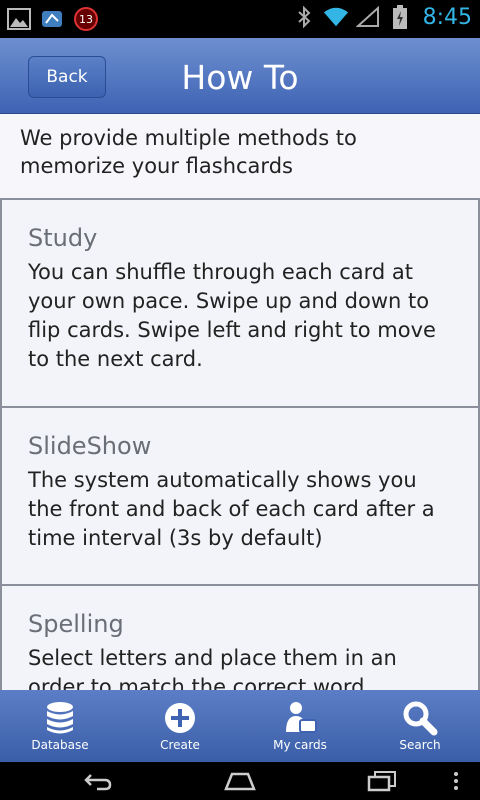  I want to click on tab-my-cards: My cards, so click(300, 726).